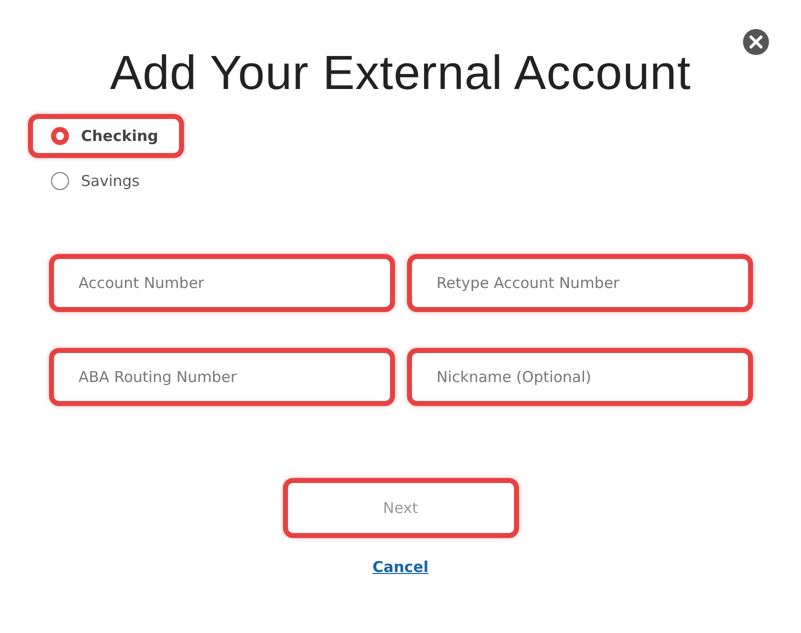 This screenshot has width=801, height=633. Describe the element at coordinates (579, 377) in the screenshot. I see `input-field: Nickname (Optional)` at that location.